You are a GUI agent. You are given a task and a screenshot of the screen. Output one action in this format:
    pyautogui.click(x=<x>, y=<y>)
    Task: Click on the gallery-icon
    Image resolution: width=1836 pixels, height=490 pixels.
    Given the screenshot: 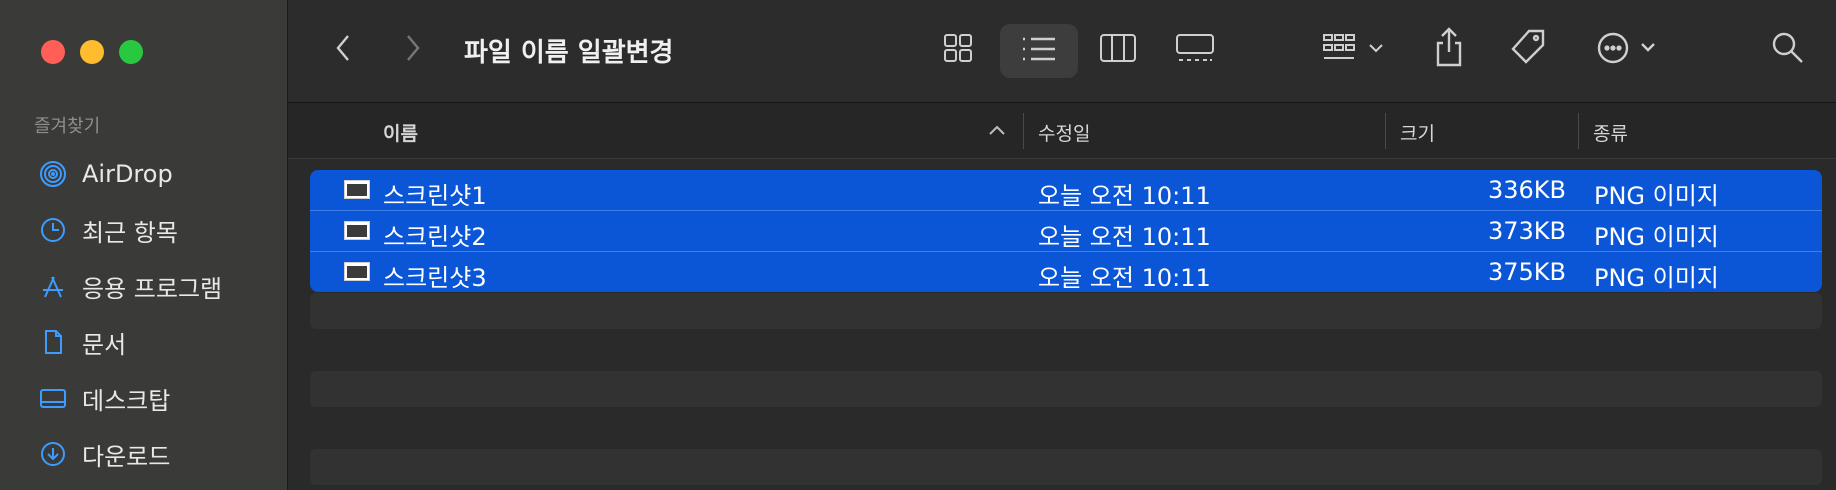 What is the action you would take?
    pyautogui.click(x=1195, y=50)
    